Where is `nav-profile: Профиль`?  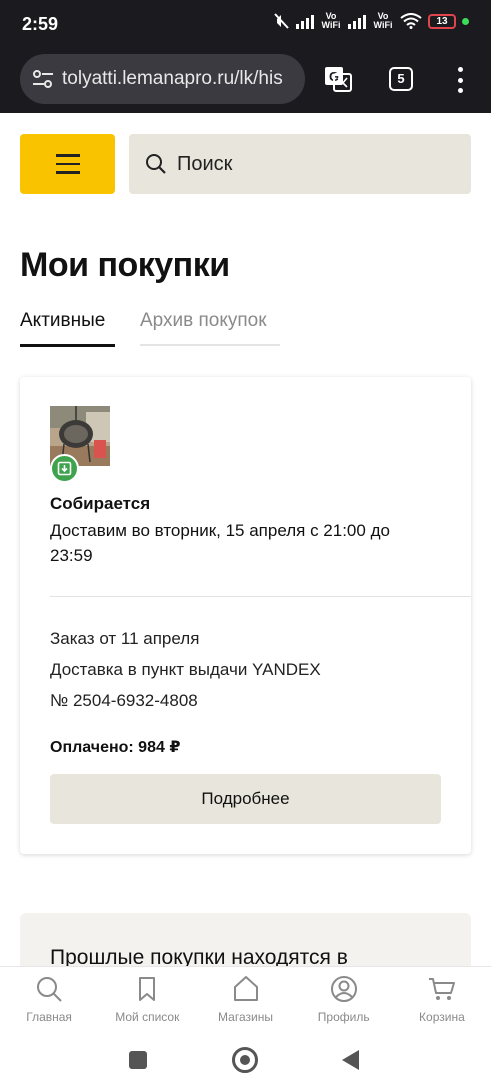
nav-profile: Профиль is located at coordinates (344, 999).